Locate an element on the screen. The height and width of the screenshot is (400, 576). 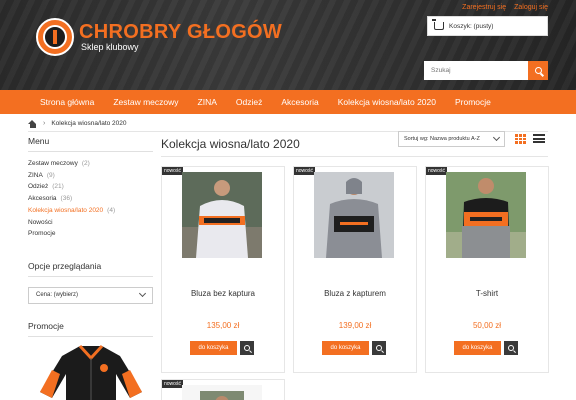
search-button is located at coordinates (538, 70).